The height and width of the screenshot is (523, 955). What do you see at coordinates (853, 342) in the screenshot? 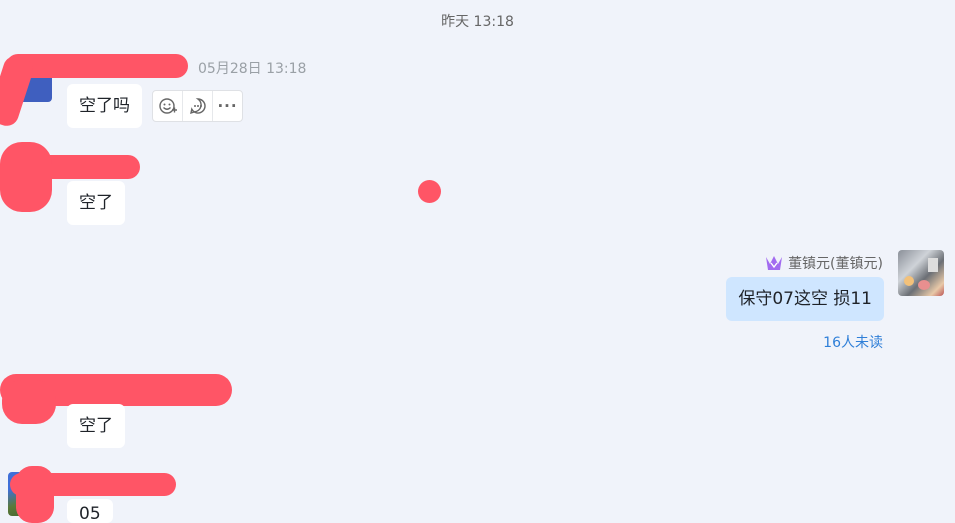
I see `read-status: 16人未读` at bounding box center [853, 342].